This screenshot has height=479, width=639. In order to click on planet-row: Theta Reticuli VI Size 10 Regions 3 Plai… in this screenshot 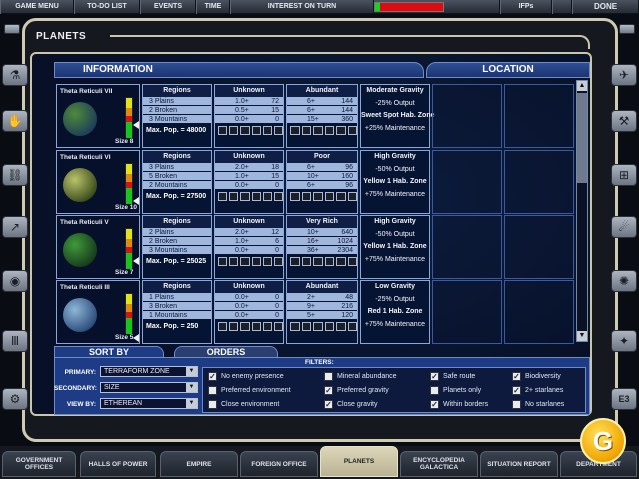, I will do `click(316, 182)`.